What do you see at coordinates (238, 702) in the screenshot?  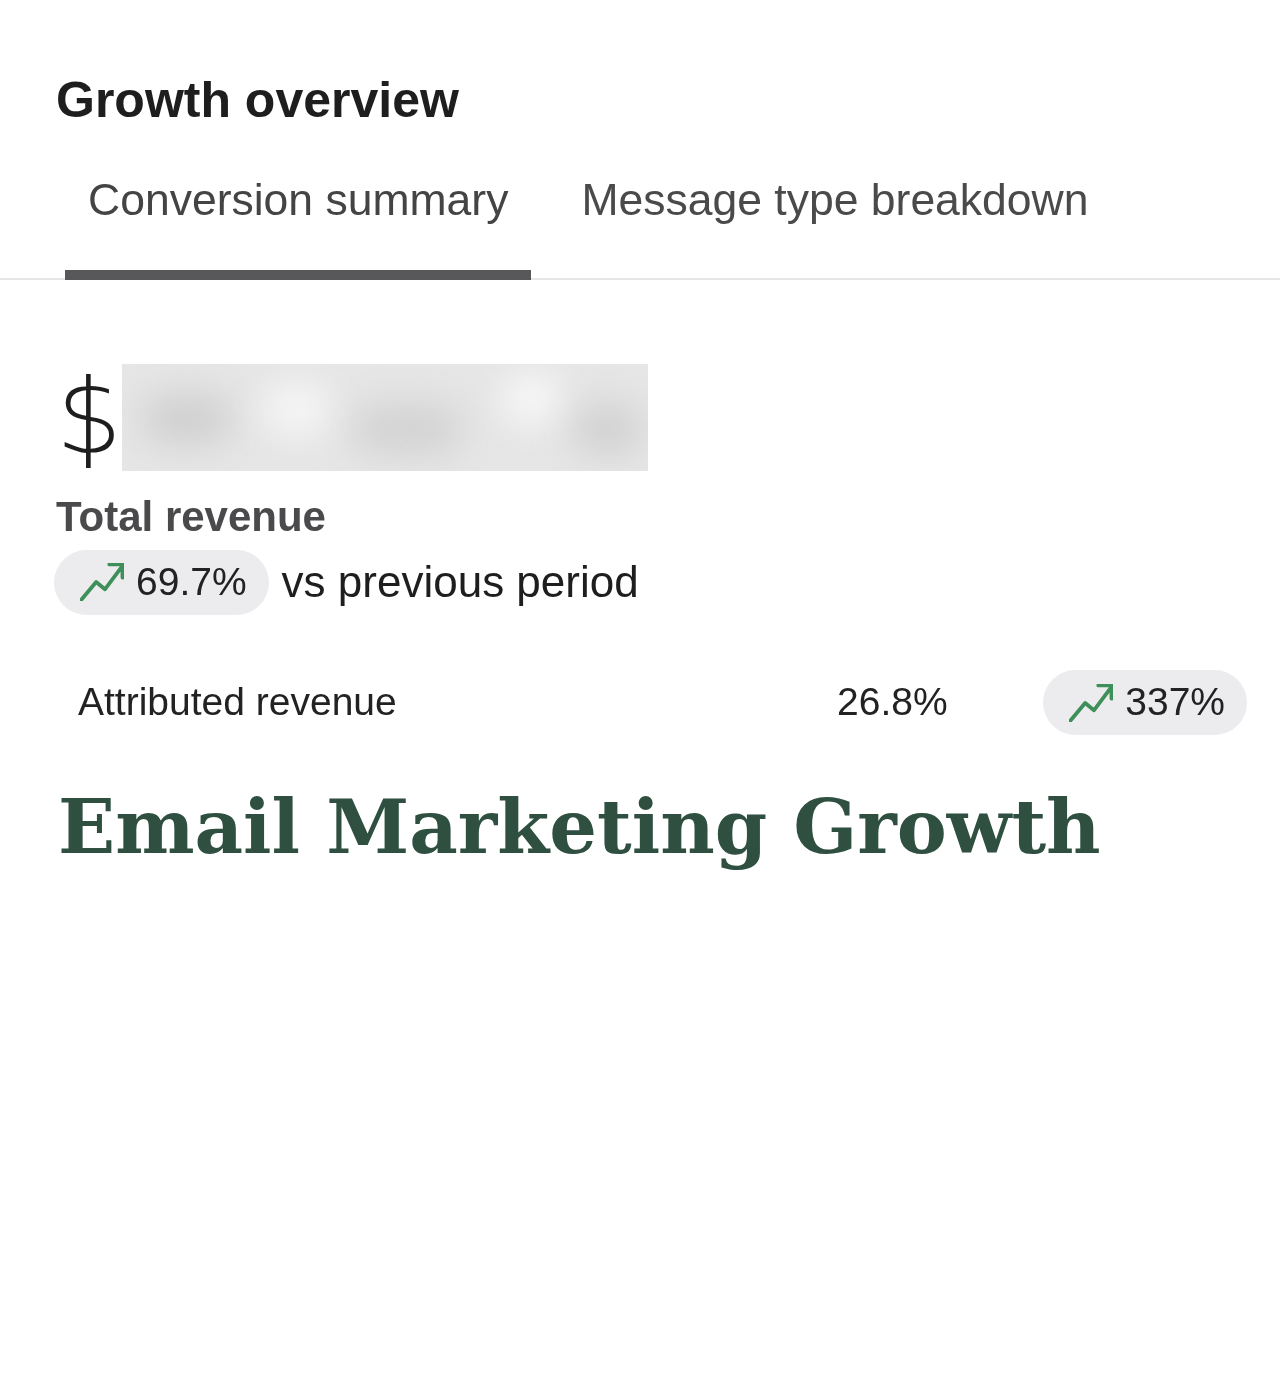 I see `metric-name: Attributed revenue` at bounding box center [238, 702].